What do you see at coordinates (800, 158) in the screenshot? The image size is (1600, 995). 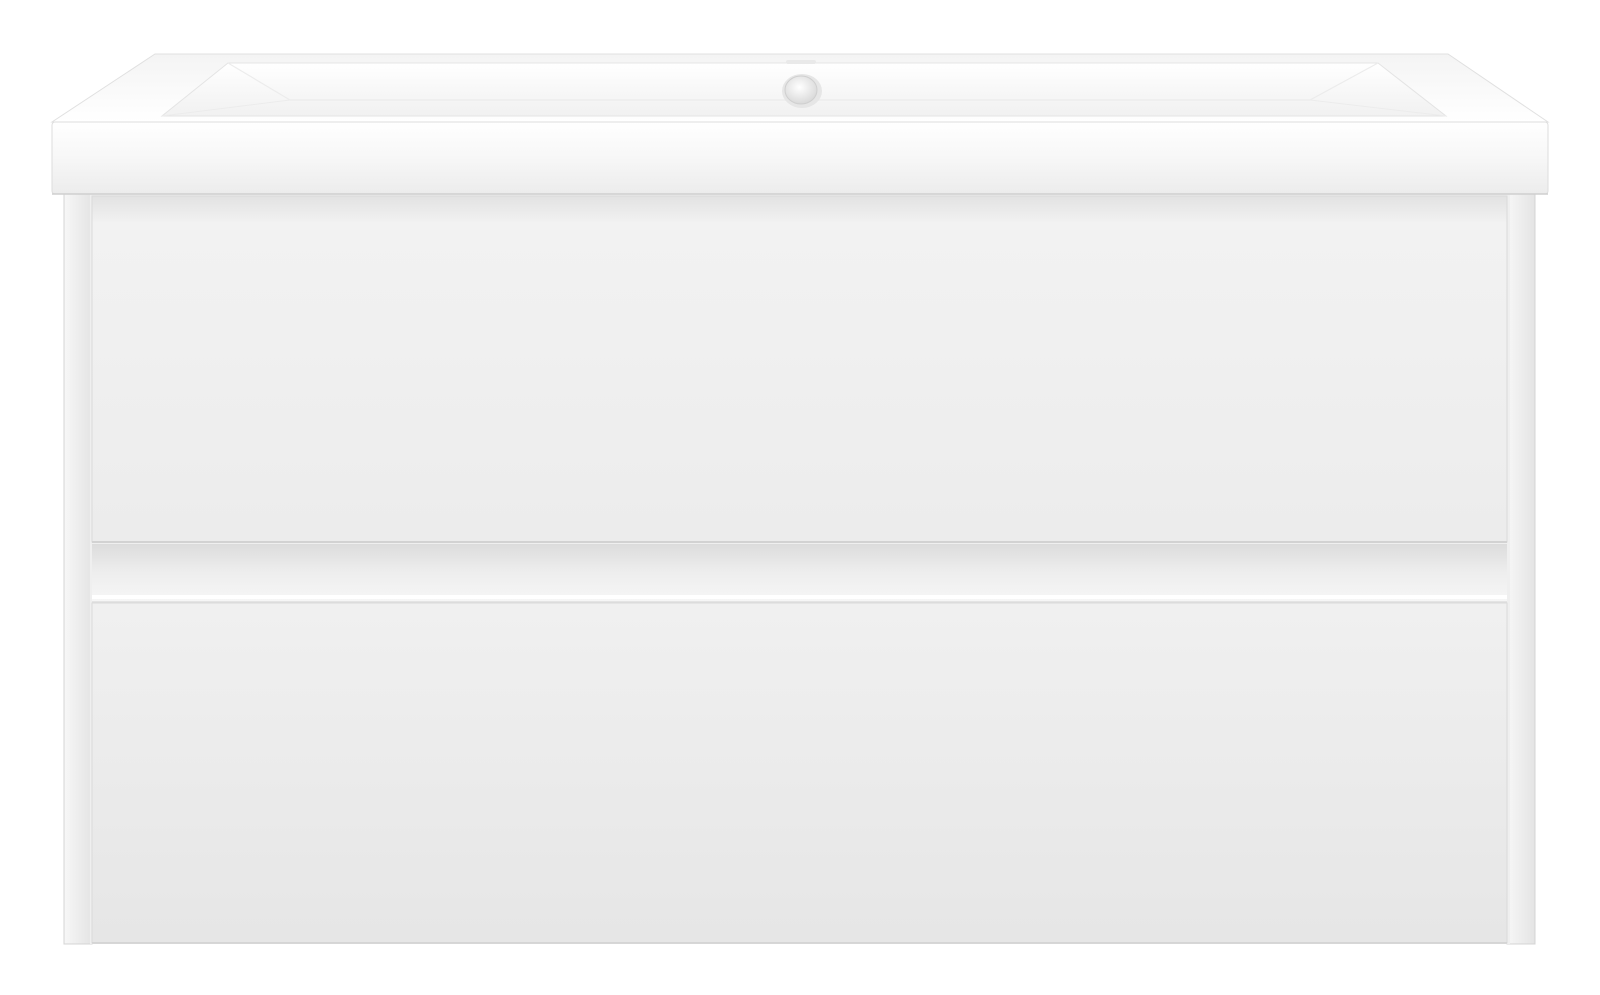 I see `basin-front-rim` at bounding box center [800, 158].